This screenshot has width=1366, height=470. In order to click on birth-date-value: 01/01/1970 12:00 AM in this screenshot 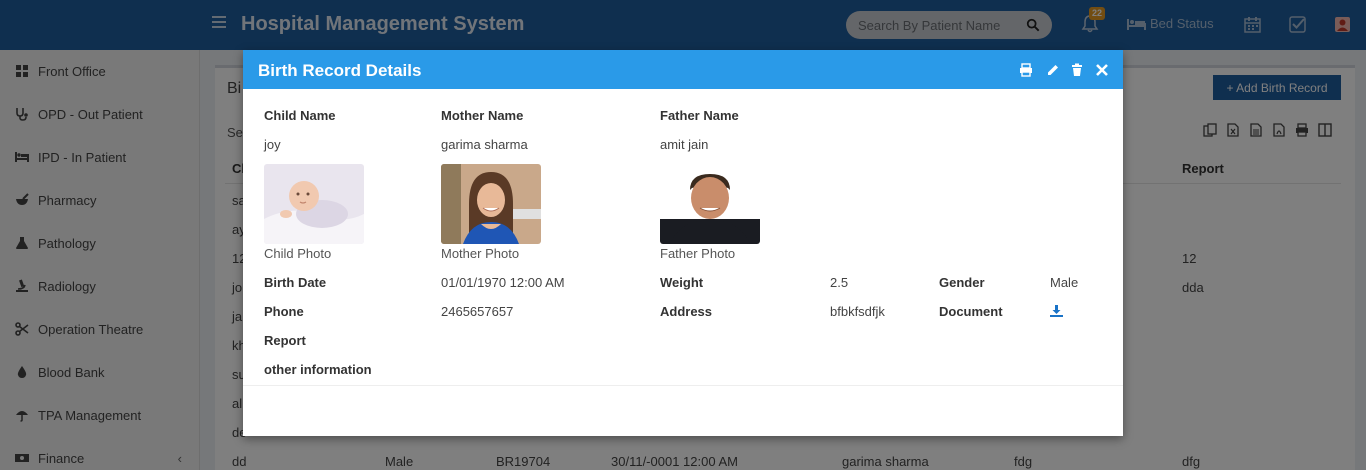, I will do `click(503, 282)`.